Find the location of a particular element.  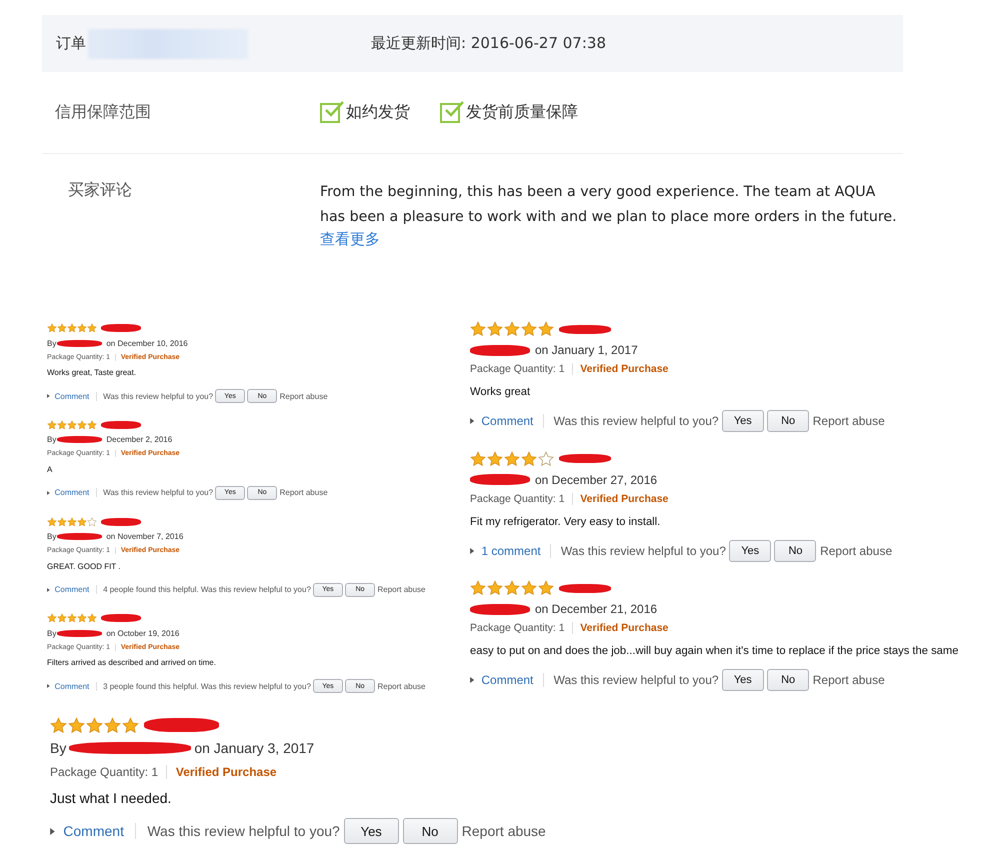

helpful-question: 4 people found this helpful. Was this review helpful to you? is located at coordinates (207, 589).